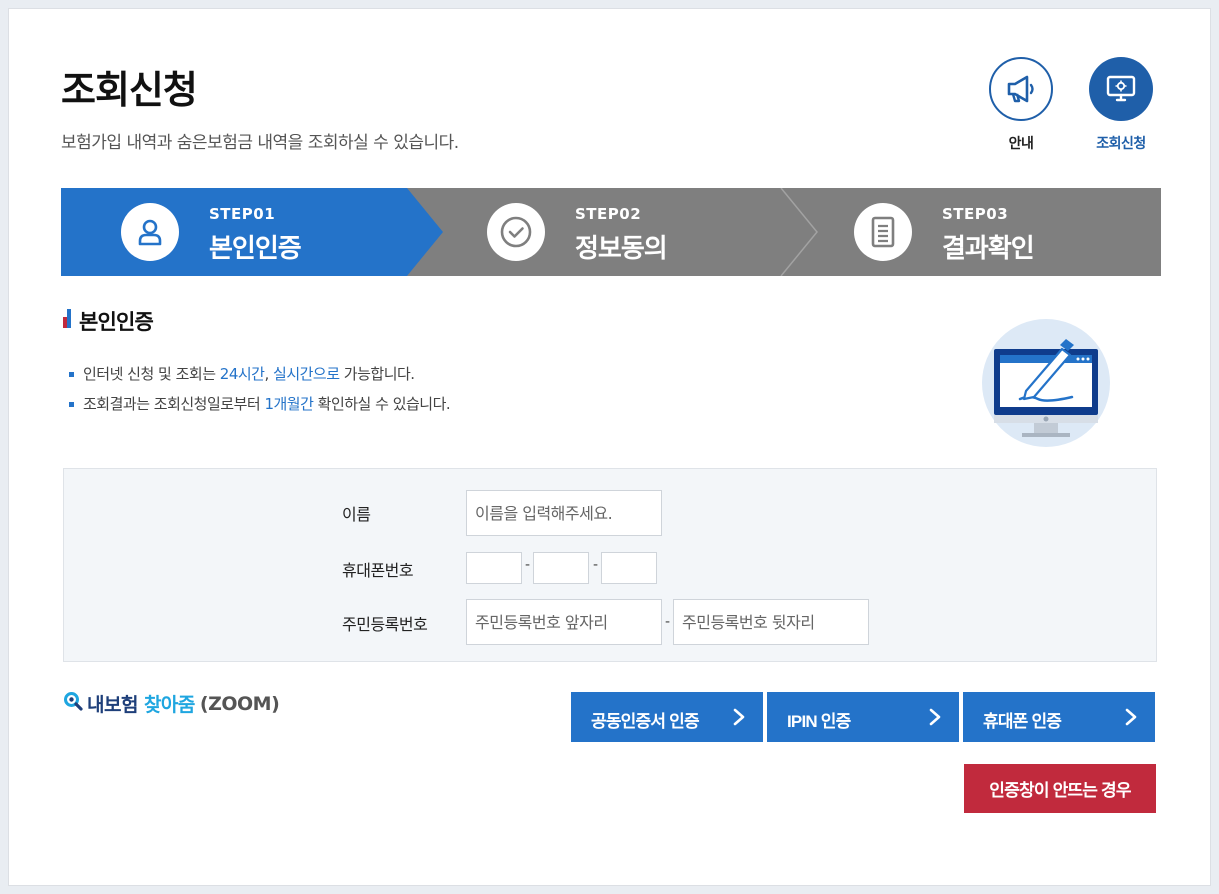 The image size is (1219, 894). What do you see at coordinates (73, 703) in the screenshot?
I see `magnifier-icon` at bounding box center [73, 703].